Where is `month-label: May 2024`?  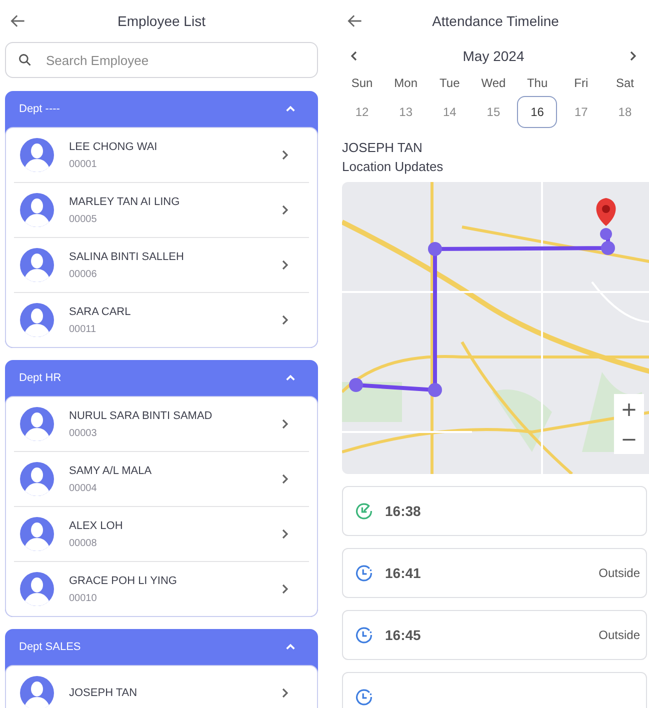
month-label: May 2024 is located at coordinates (493, 56).